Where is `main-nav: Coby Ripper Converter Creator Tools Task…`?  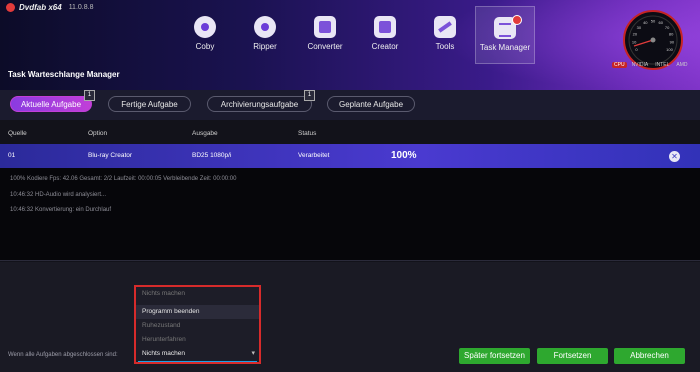
main-nav: Coby Ripper Converter Creator Tools Task… is located at coordinates (355, 35).